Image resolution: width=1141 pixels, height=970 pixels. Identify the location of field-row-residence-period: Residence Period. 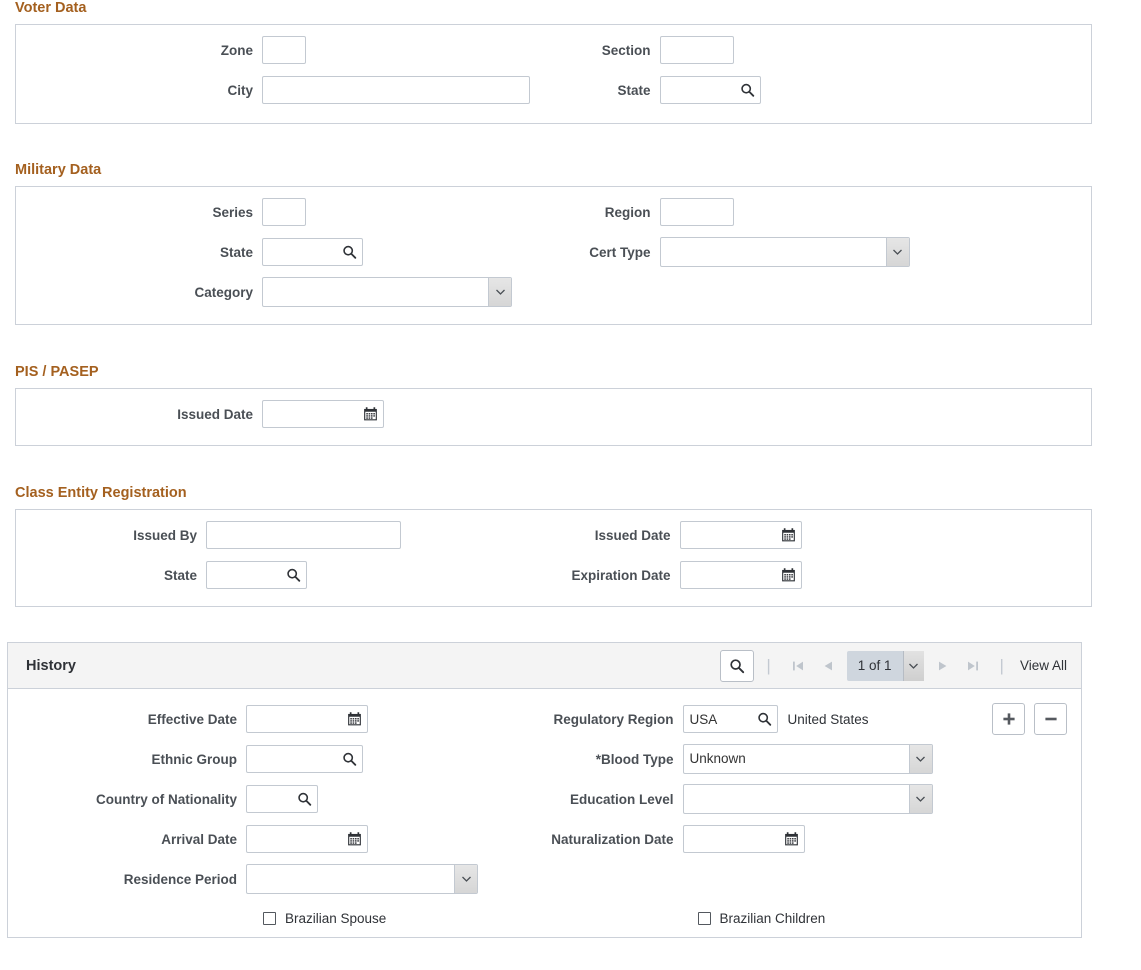
(276, 879).